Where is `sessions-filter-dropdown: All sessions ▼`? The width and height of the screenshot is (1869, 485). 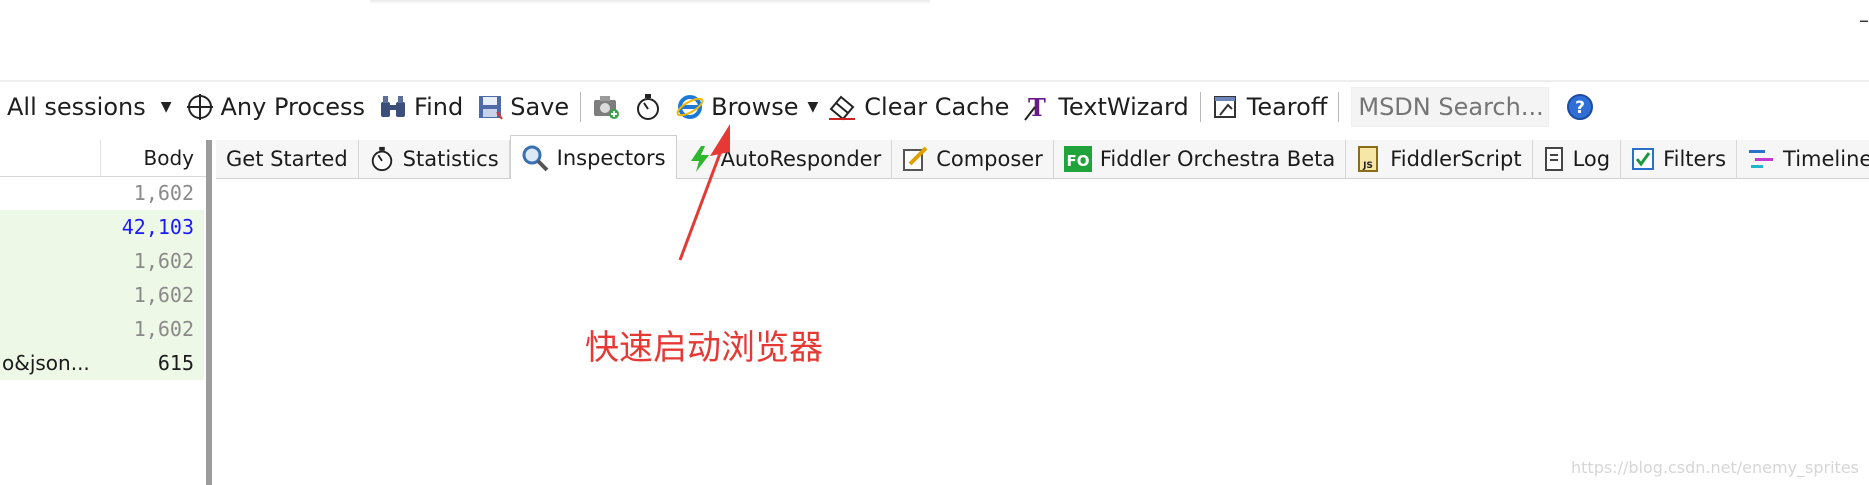
sessions-filter-dropdown: All sessions ▼ is located at coordinates (89, 107).